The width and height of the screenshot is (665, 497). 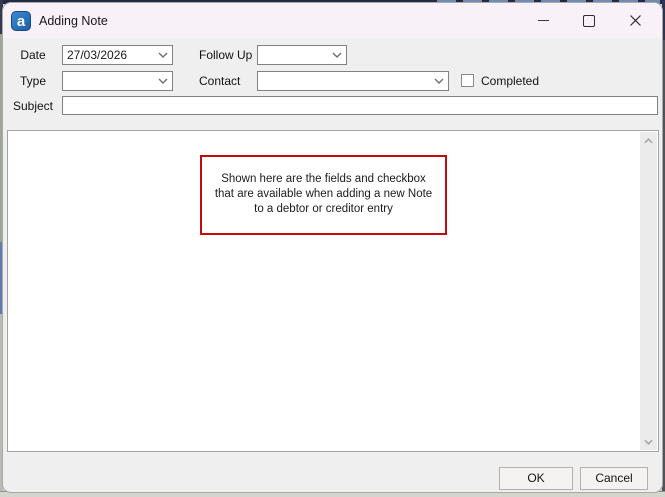 I want to click on annotation-line: Shown here are the fields and checkbox, so click(x=323, y=179).